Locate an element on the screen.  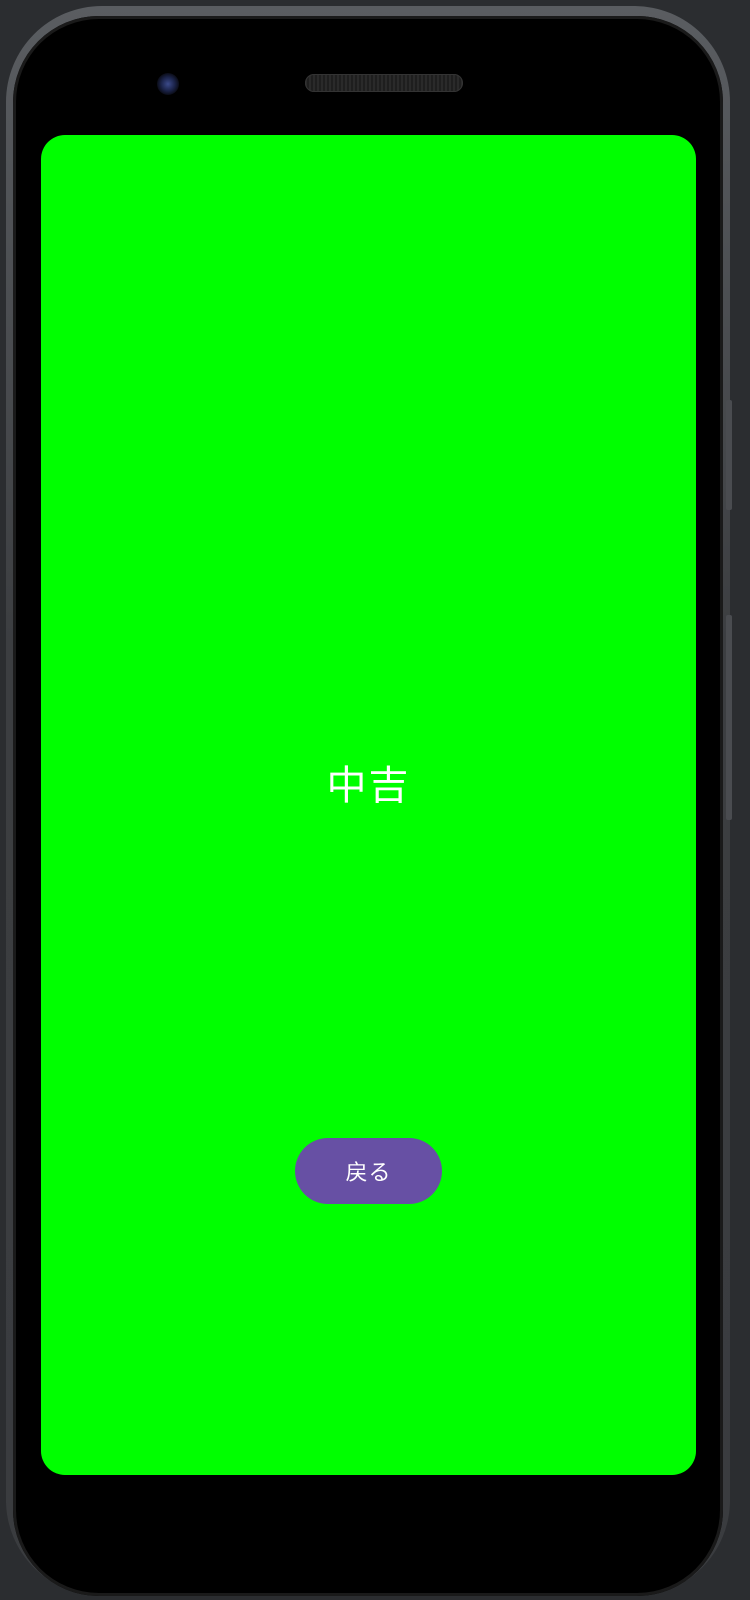
back-button: 戻る is located at coordinates (368, 1171).